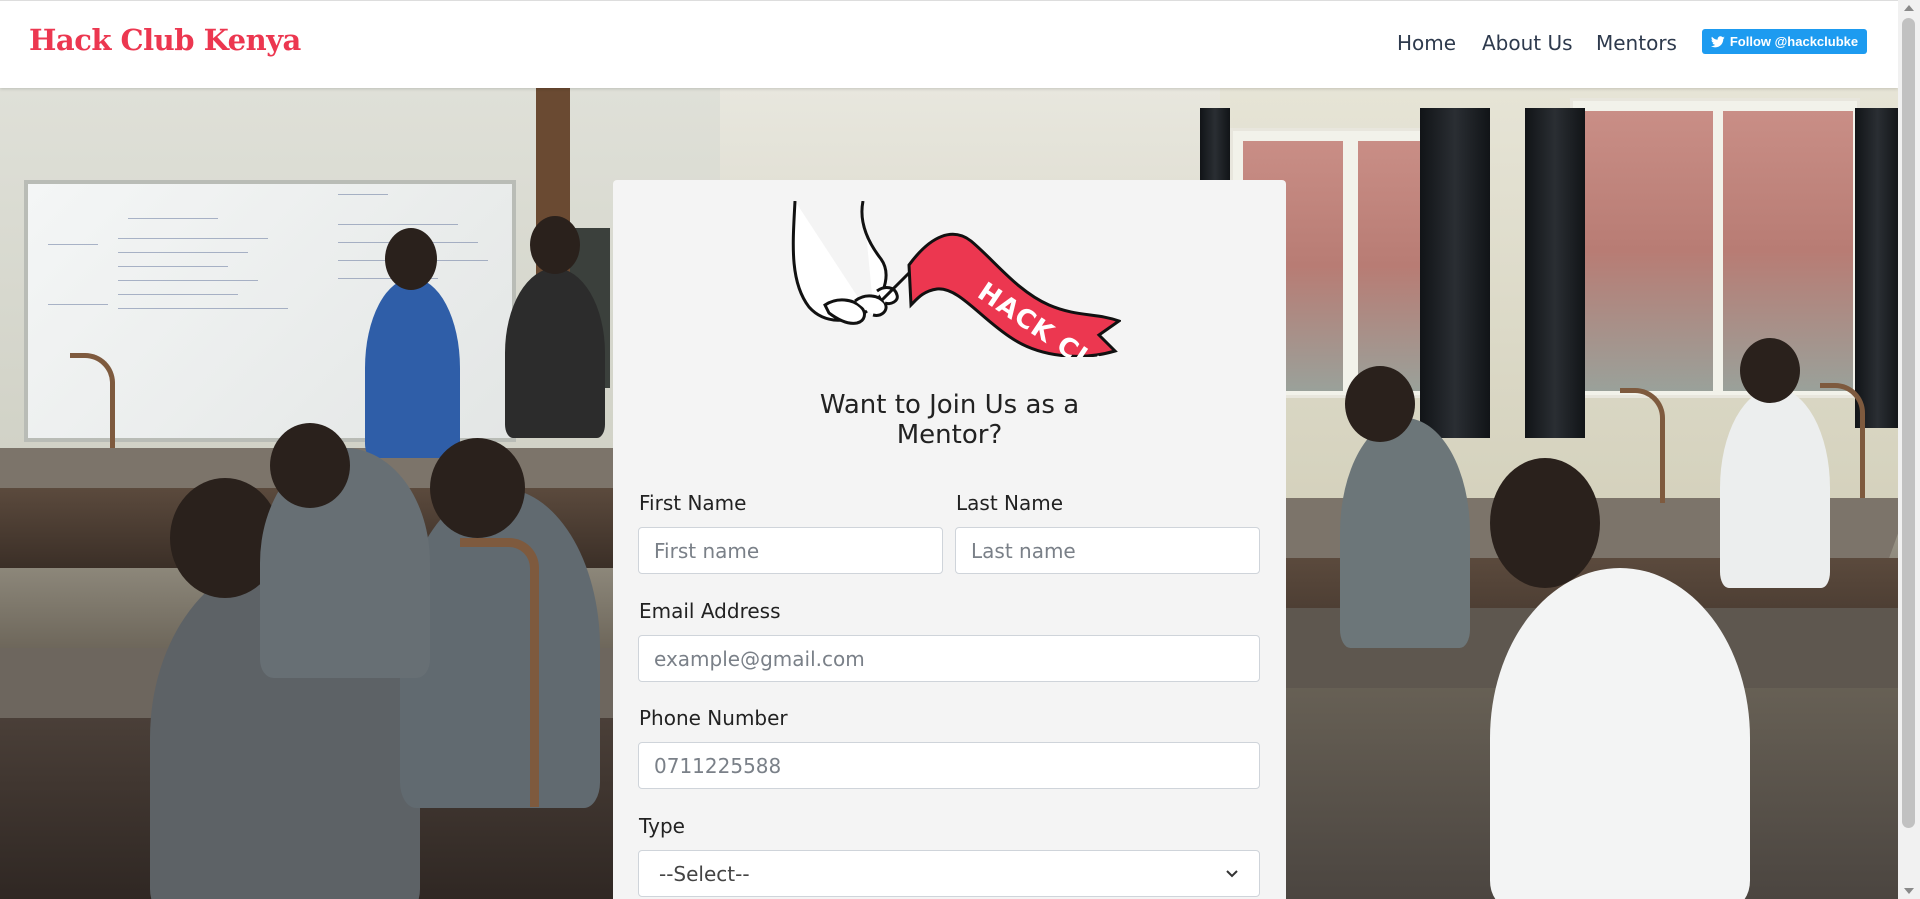 This screenshot has height=899, width=1920. What do you see at coordinates (693, 503) in the screenshot?
I see `first-name-label: First Name` at bounding box center [693, 503].